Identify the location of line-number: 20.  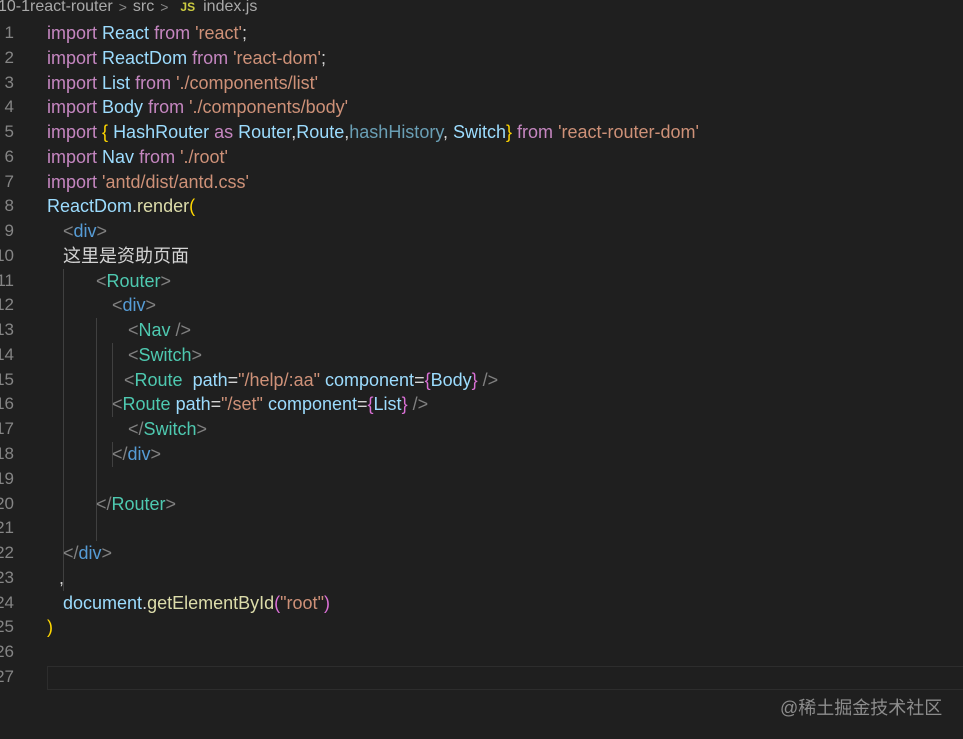
(7, 503).